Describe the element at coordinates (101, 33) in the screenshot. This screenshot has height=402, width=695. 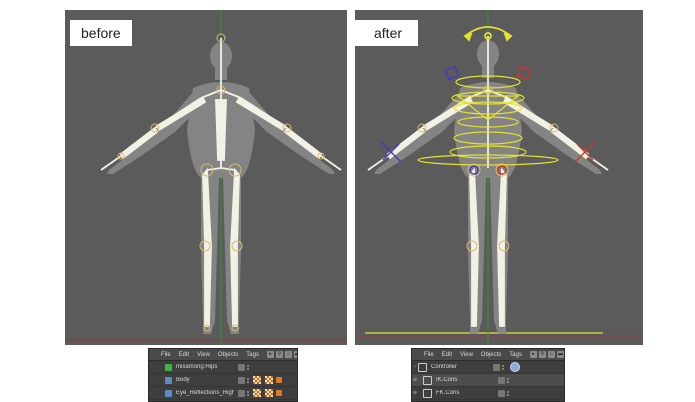
I see `before-label: before` at that location.